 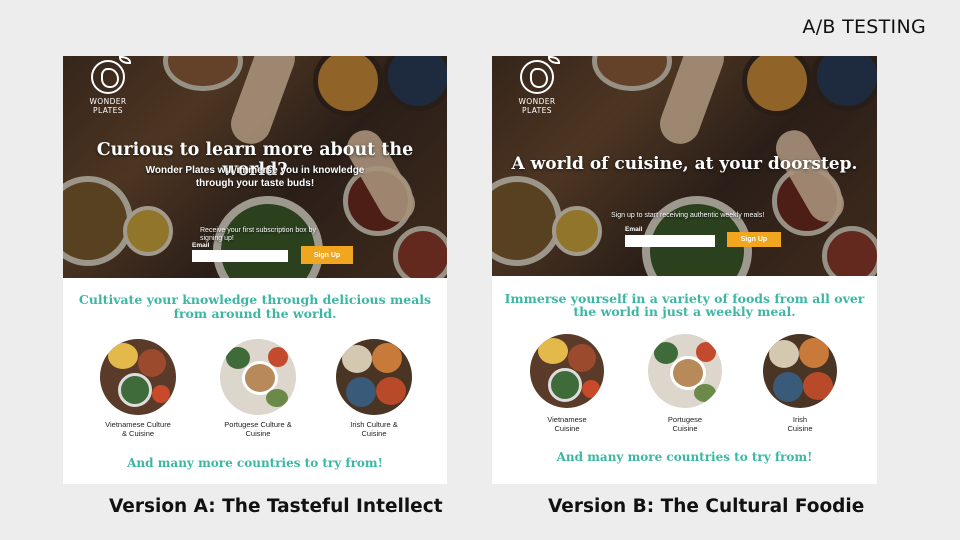 What do you see at coordinates (684, 311) in the screenshot?
I see `tagline-line-2: the world in just a weekly meal.` at bounding box center [684, 311].